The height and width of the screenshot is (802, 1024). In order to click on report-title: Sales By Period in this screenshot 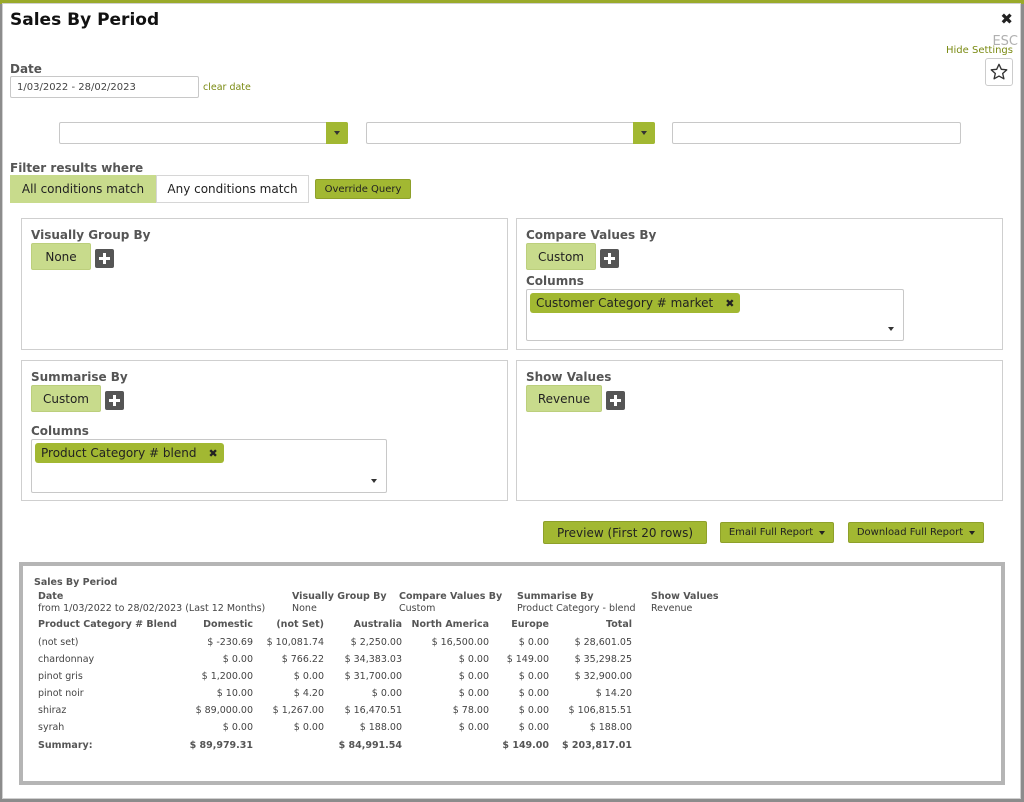, I will do `click(76, 582)`.